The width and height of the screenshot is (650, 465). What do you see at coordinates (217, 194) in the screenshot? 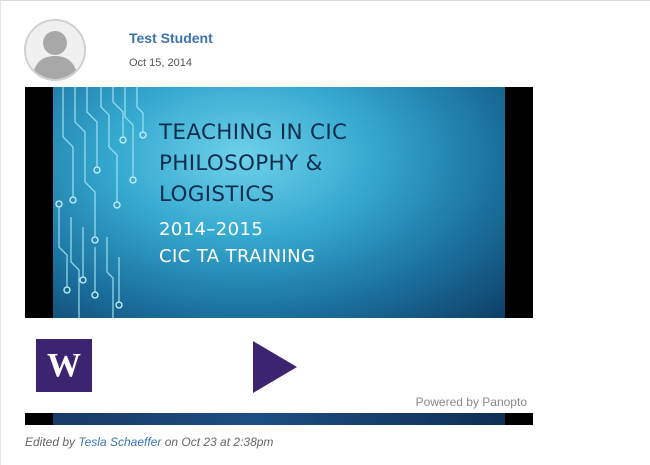
I see `slide-title-line: LOGISTICS` at bounding box center [217, 194].